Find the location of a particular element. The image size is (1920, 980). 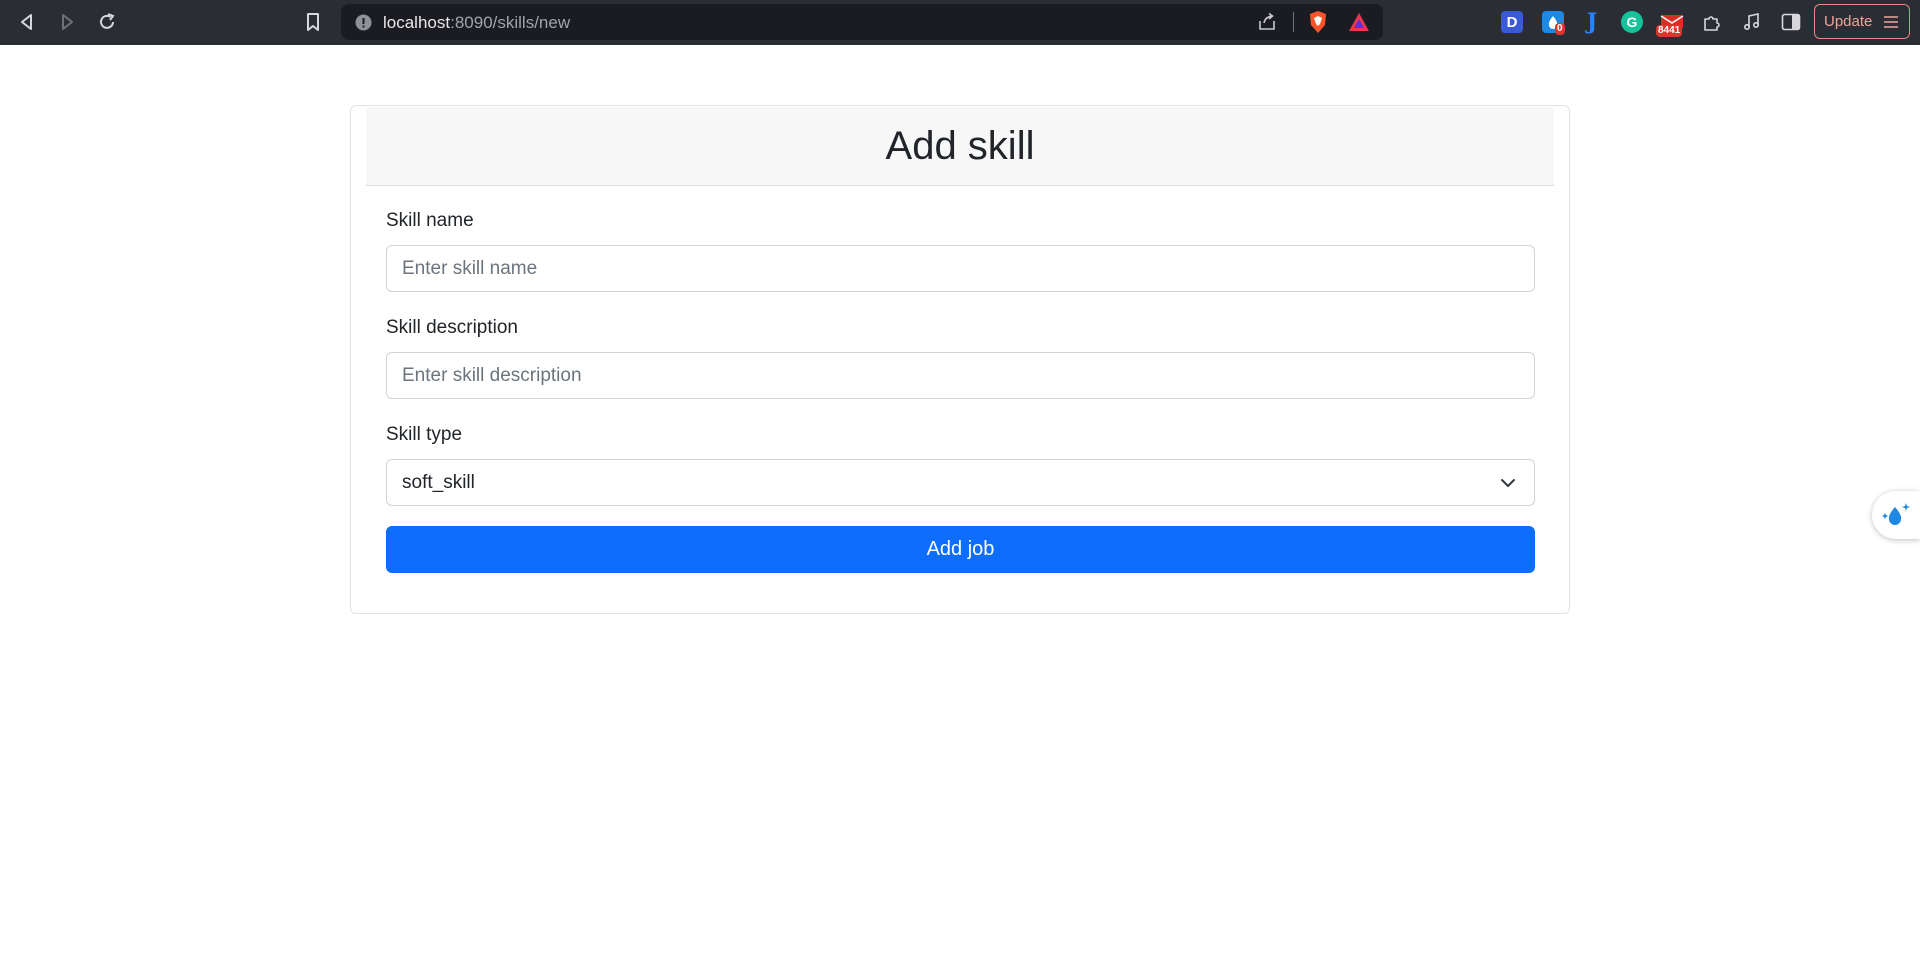

skill-name-label: Skill name is located at coordinates (430, 220).